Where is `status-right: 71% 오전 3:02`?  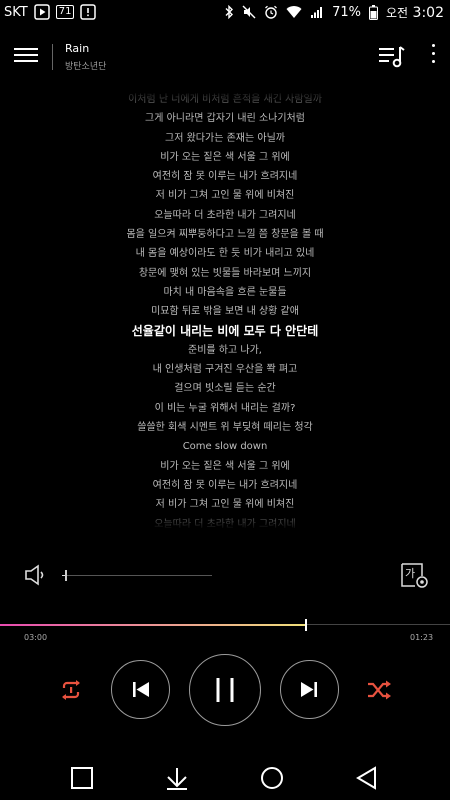 status-right: 71% 오전 3:02 is located at coordinates (337, 12).